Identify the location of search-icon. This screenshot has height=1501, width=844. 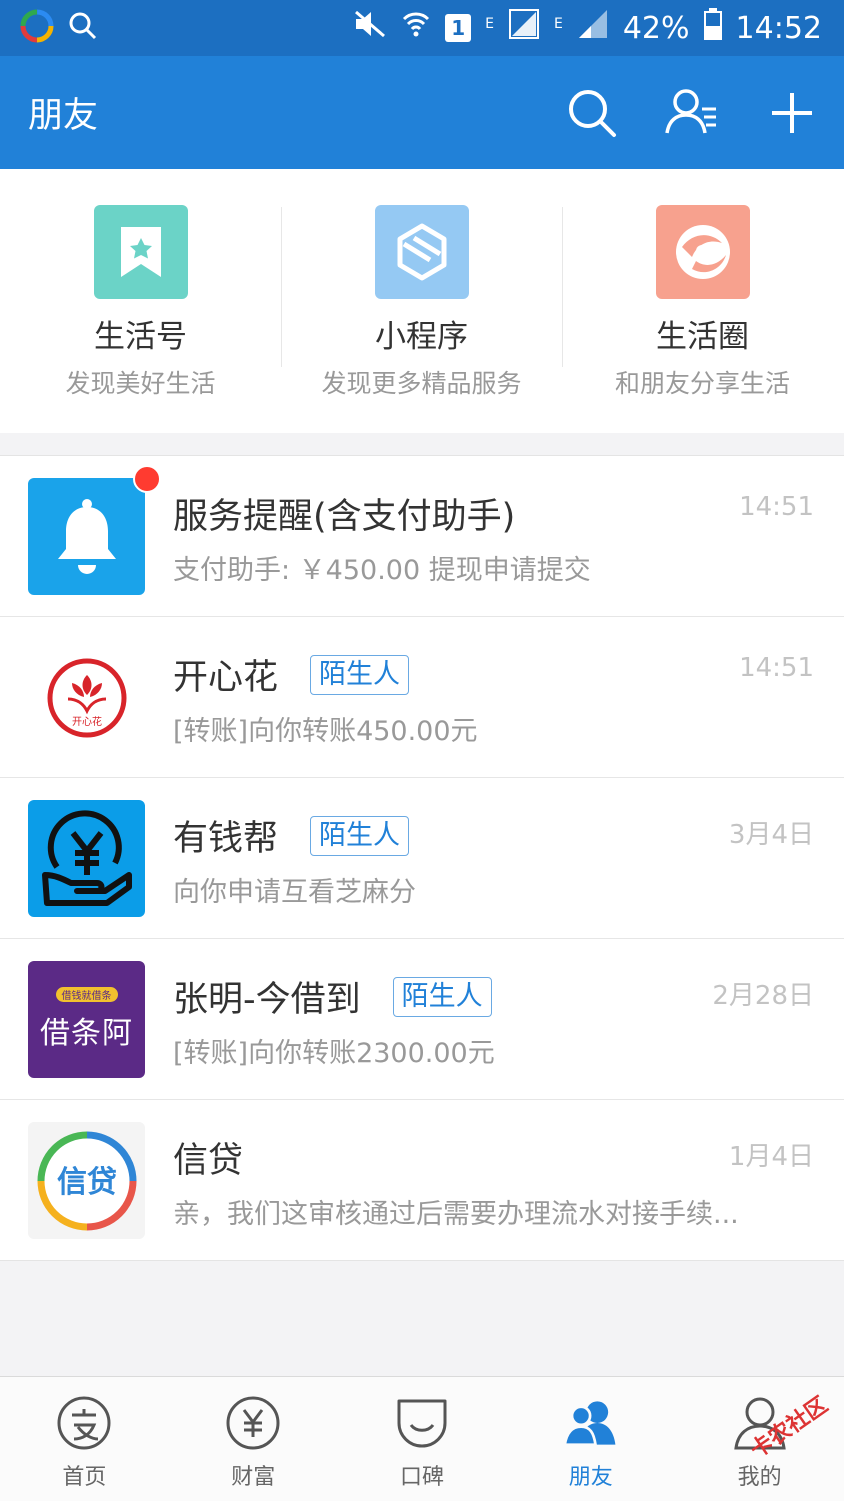
(592, 113).